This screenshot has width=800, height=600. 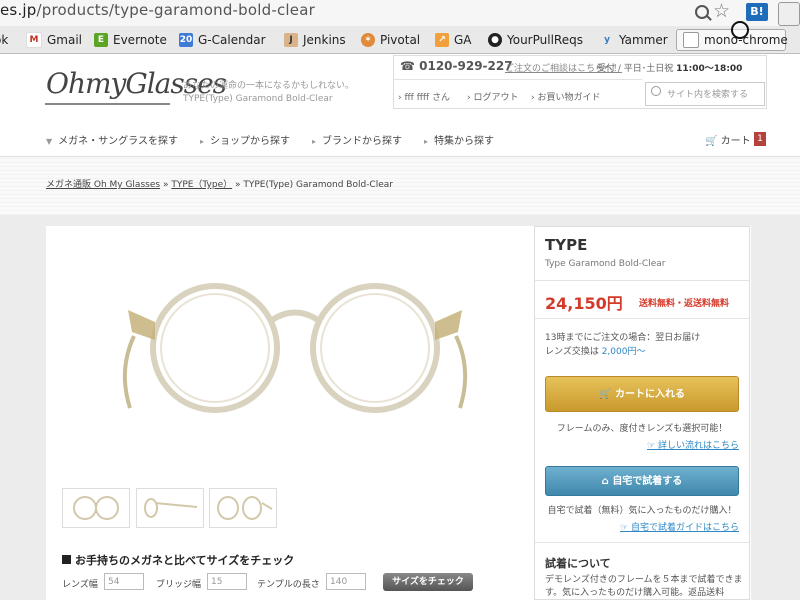 I want to click on nav-item-features: ▸ 特集から探す, so click(x=459, y=139).